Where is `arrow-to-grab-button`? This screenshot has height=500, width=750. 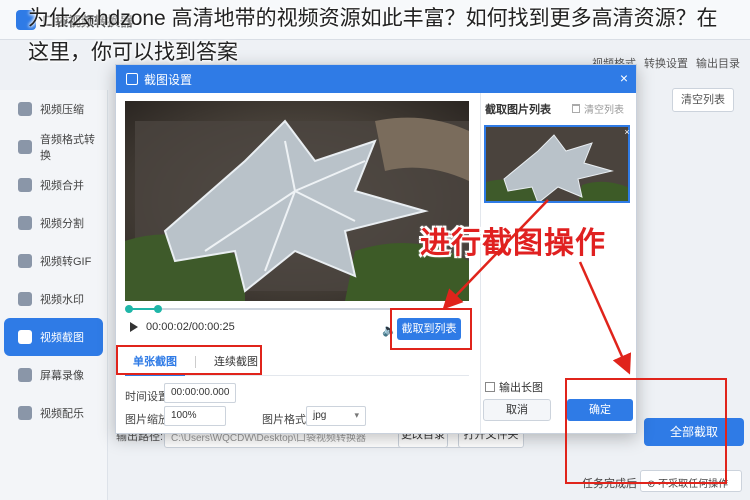
arrow-to-grab-button is located at coordinates (495, 254).